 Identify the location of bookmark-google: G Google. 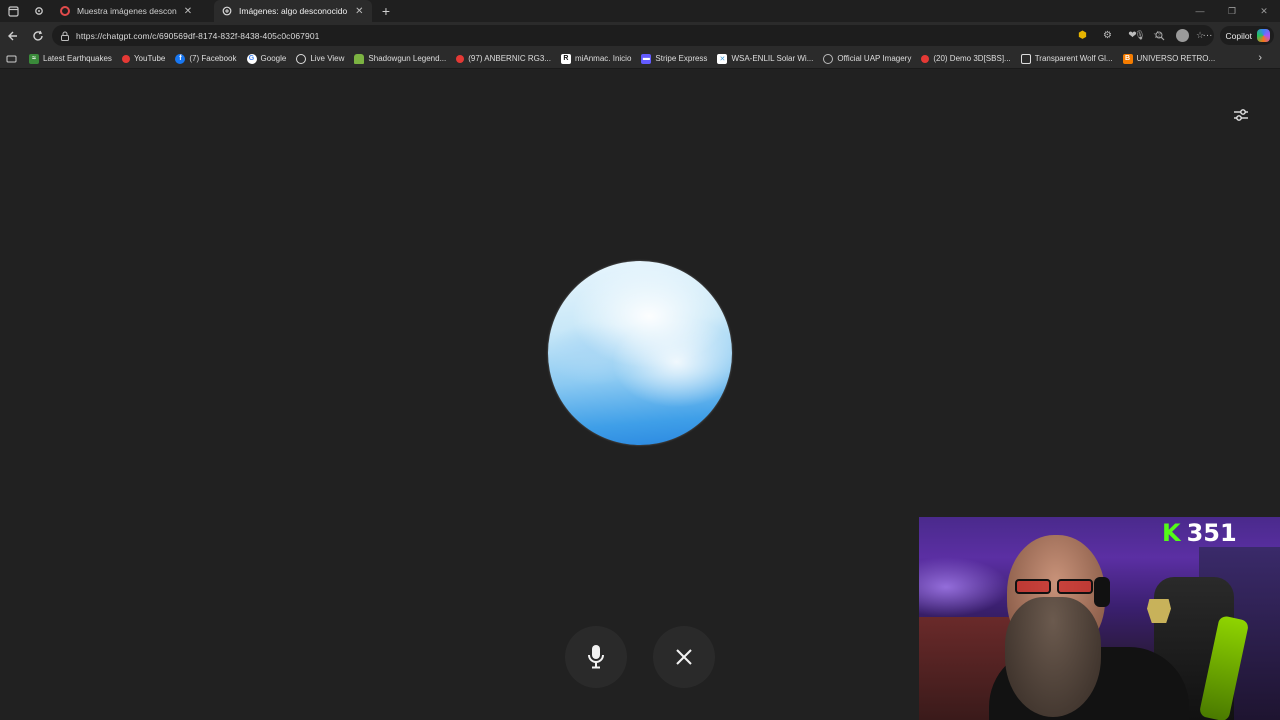
(266, 58).